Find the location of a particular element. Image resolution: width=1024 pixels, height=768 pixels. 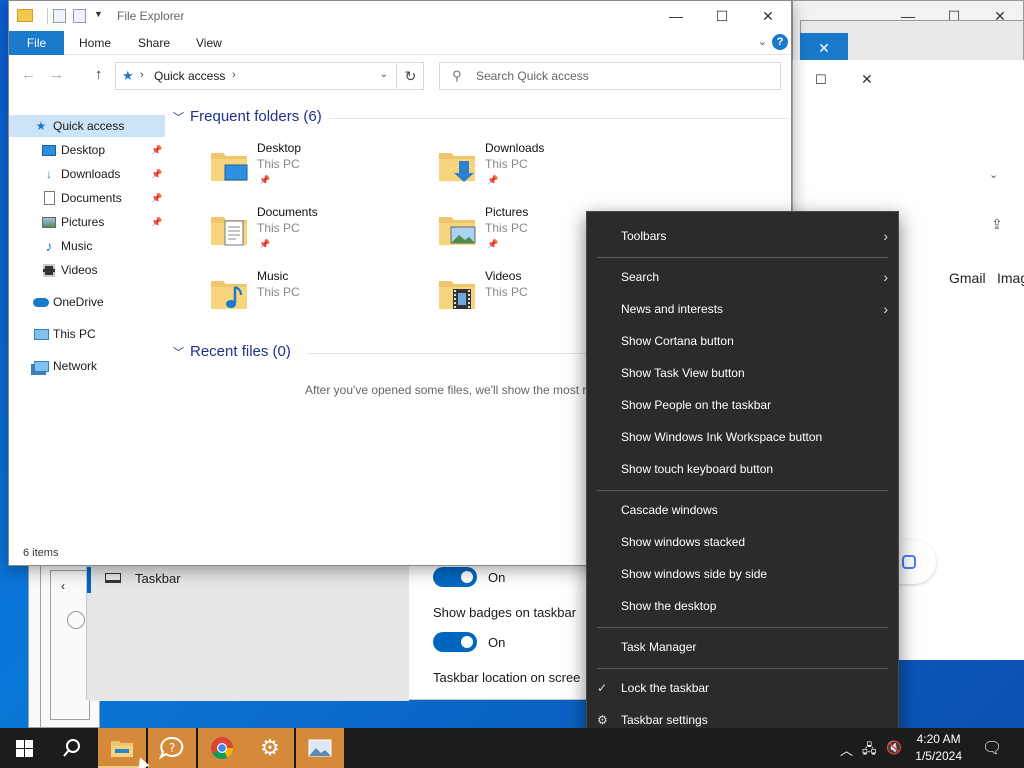

folder-location: This PC is located at coordinates (506, 228).